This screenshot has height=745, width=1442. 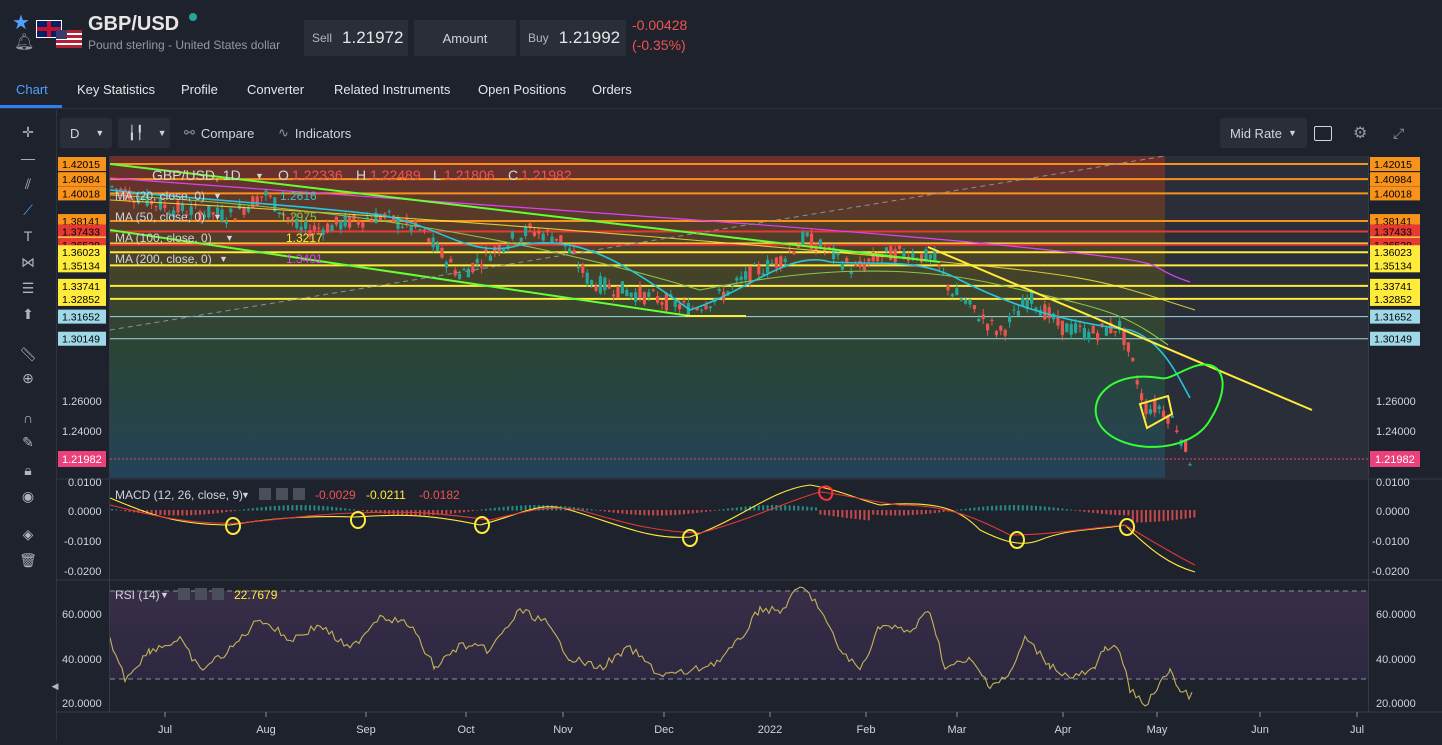 What do you see at coordinates (1256, 133) in the screenshot?
I see `rate-label: Mid Rate` at bounding box center [1256, 133].